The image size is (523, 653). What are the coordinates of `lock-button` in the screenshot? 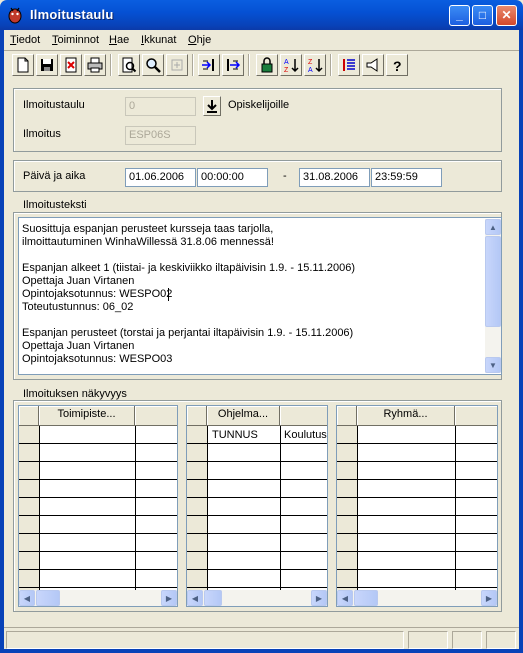 It's located at (267, 65).